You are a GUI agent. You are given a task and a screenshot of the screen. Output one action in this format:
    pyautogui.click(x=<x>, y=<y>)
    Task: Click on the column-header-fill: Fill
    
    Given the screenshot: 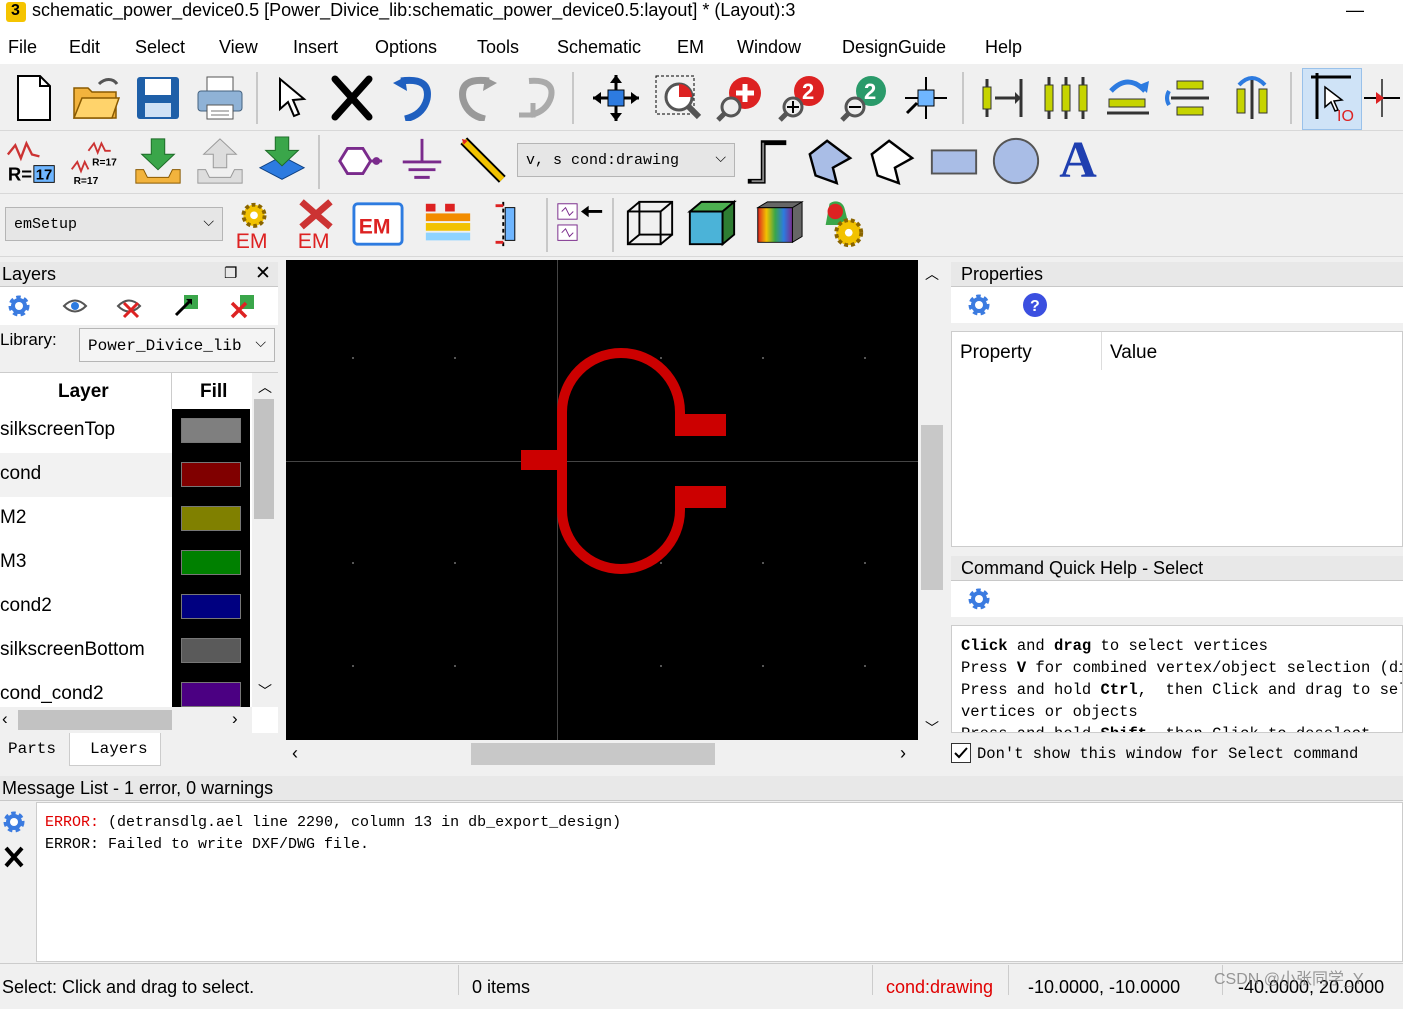 What is the action you would take?
    pyautogui.click(x=213, y=392)
    